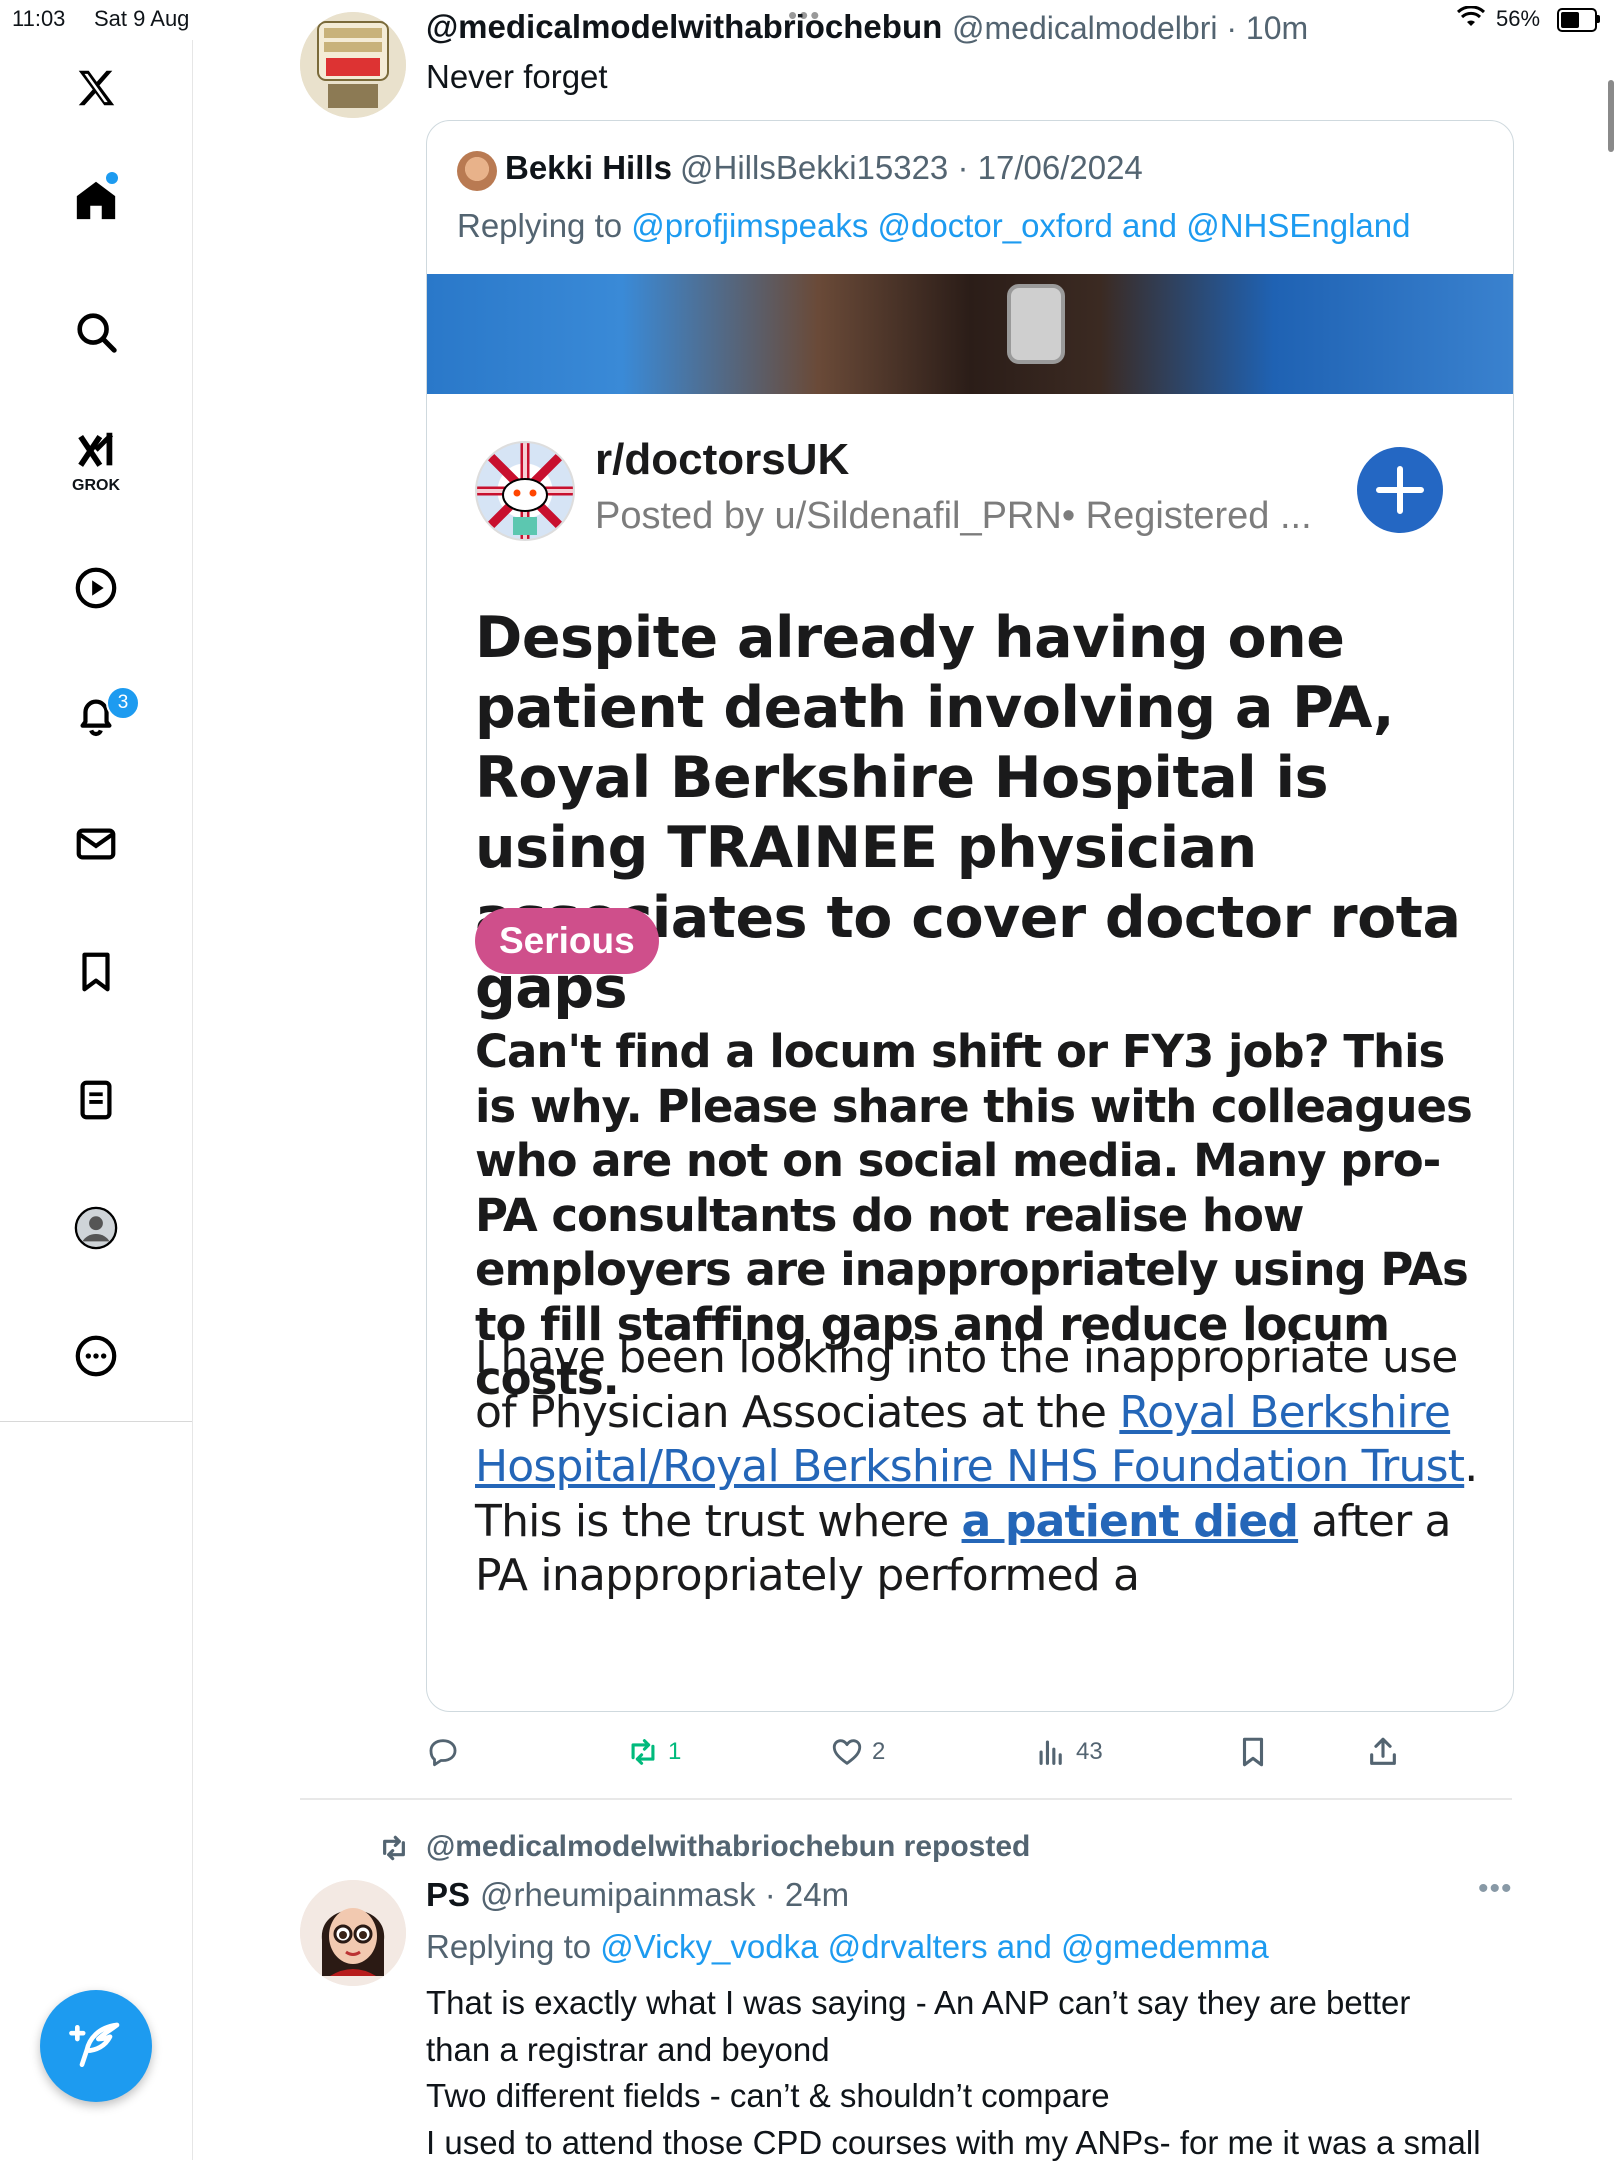  I want to click on profile-icon, so click(96, 1228).